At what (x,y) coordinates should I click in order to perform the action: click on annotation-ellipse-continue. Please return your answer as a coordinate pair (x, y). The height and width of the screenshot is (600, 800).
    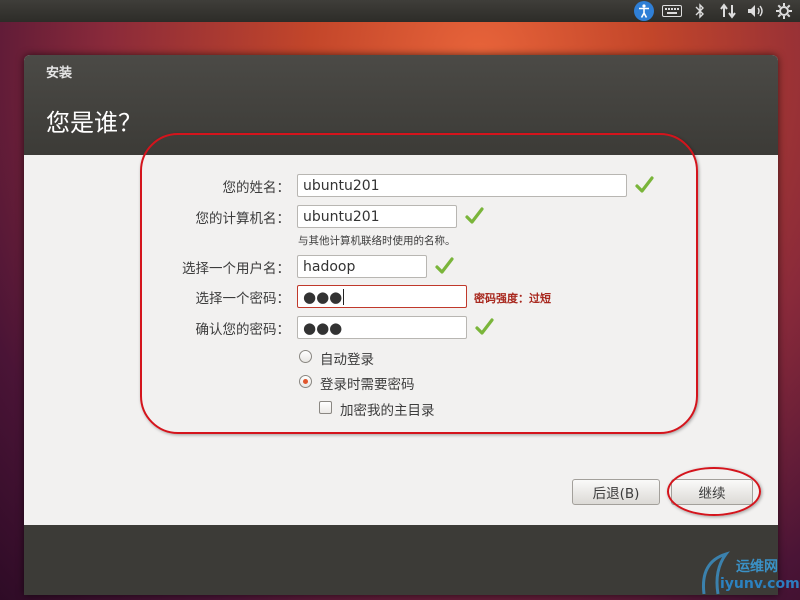
    Looking at the image, I should click on (714, 491).